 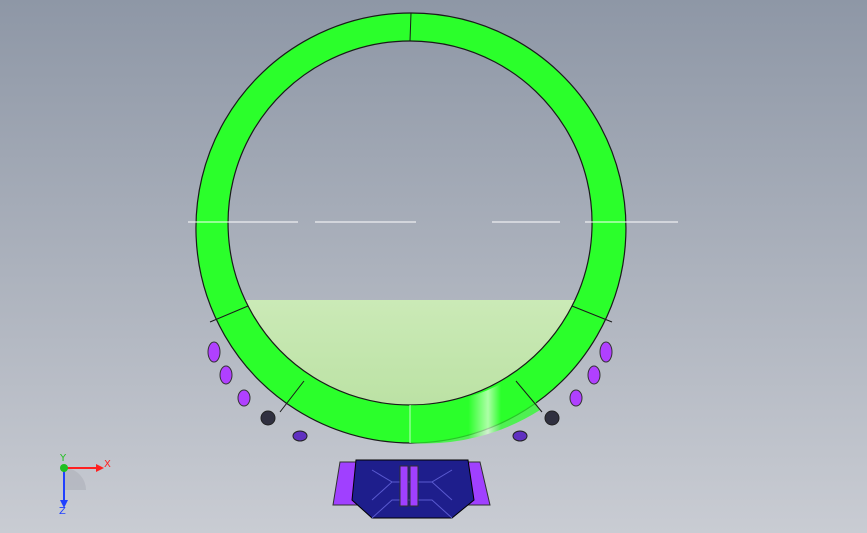 What do you see at coordinates (62, 511) in the screenshot?
I see `z-axis-label: Z` at bounding box center [62, 511].